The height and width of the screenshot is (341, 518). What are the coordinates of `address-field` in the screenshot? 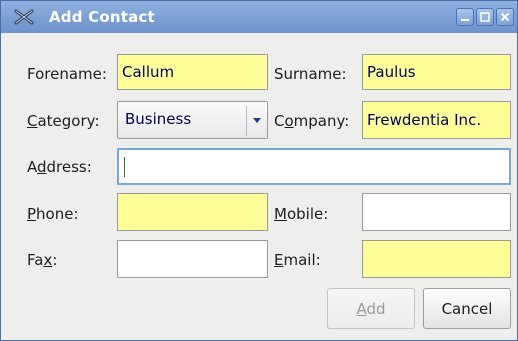 It's located at (314, 166).